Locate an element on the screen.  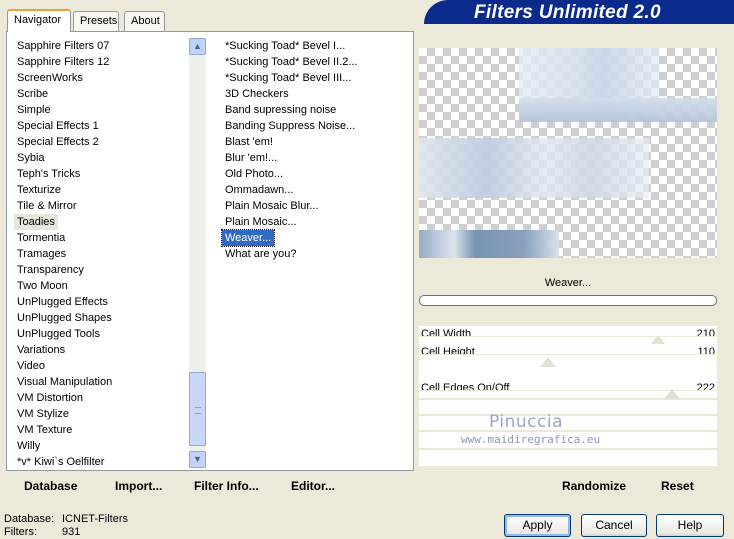
category-item: Sybia is located at coordinates (63, 158).